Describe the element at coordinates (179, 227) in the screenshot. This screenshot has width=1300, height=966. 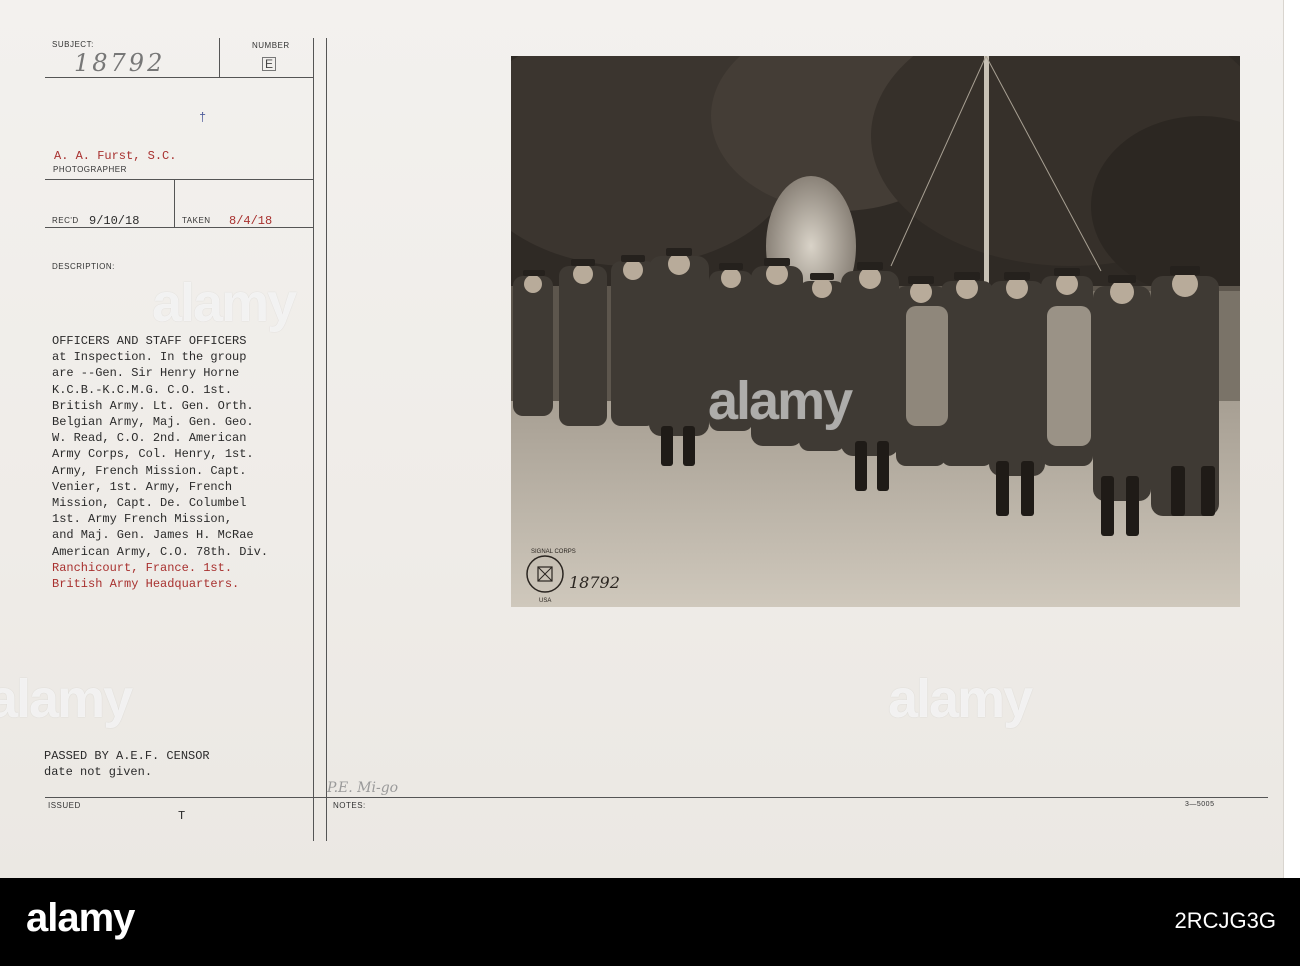
I see `rule-dates` at that location.